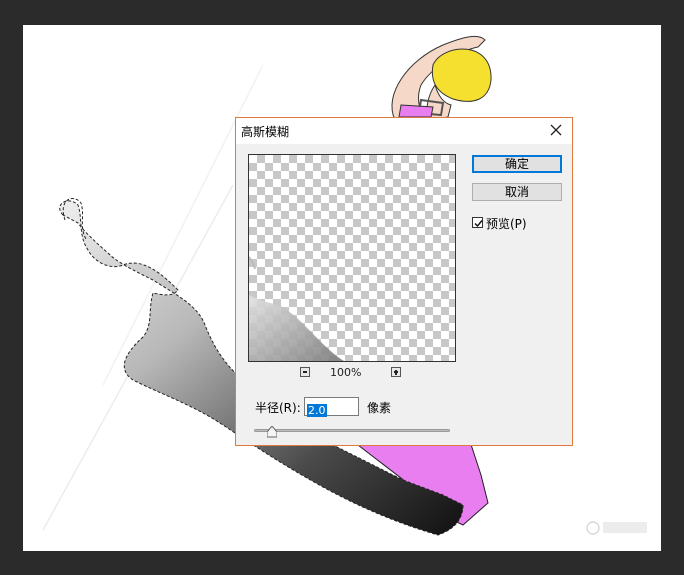  What do you see at coordinates (265, 132) in the screenshot?
I see `dialog-title: 高斯模糊` at bounding box center [265, 132].